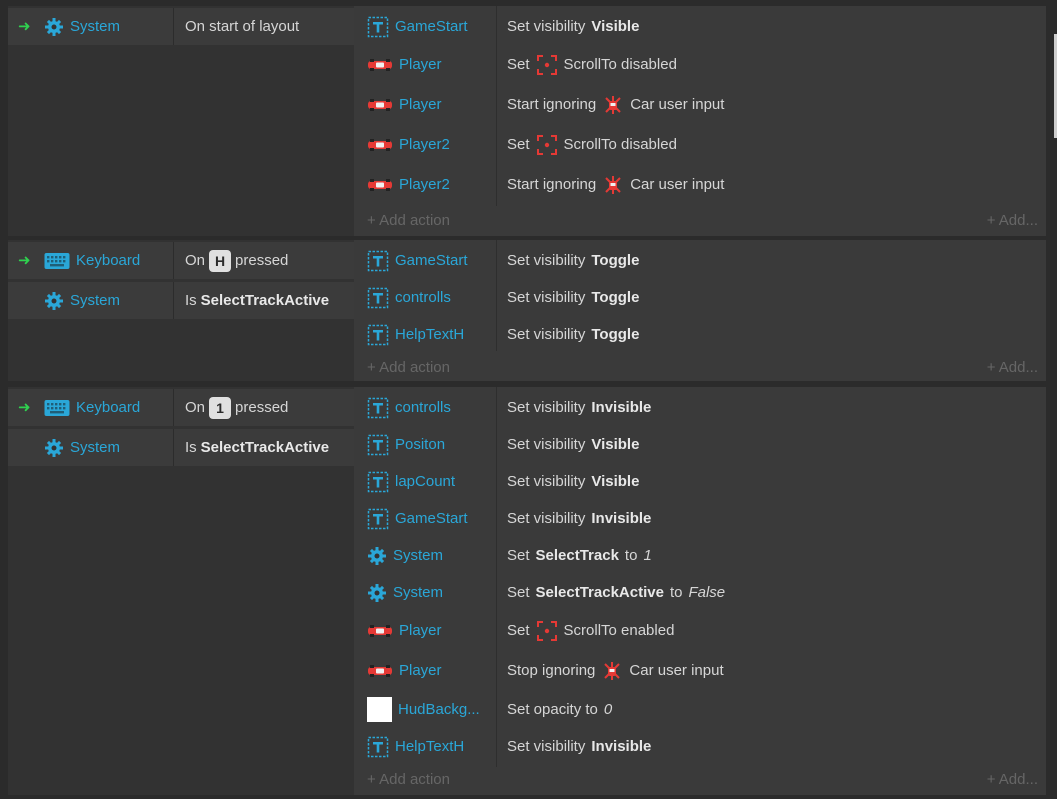  Describe the element at coordinates (700, 630) in the screenshot. I see `action-row: Player Set ScrollTo enabled` at that location.